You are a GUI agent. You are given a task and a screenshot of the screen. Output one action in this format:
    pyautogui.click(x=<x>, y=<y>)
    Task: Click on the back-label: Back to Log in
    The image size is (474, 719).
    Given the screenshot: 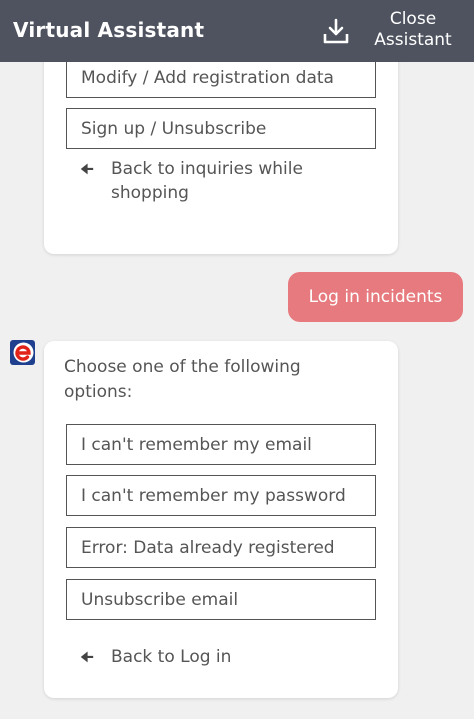 What is the action you would take?
    pyautogui.click(x=171, y=657)
    